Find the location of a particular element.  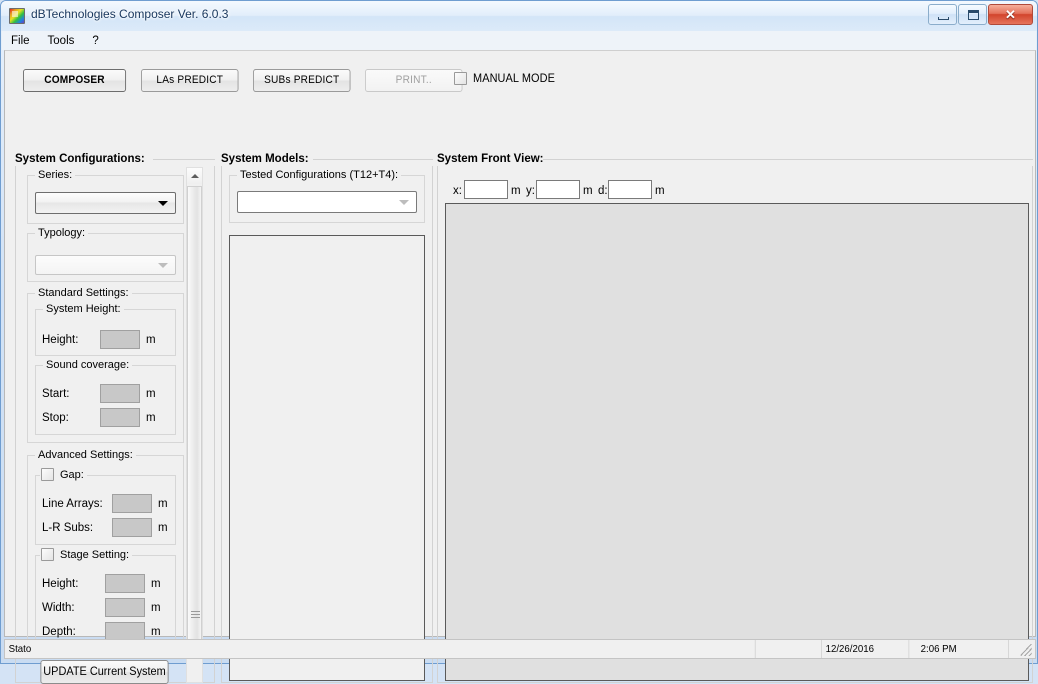

gap-checkbox is located at coordinates (47, 474).